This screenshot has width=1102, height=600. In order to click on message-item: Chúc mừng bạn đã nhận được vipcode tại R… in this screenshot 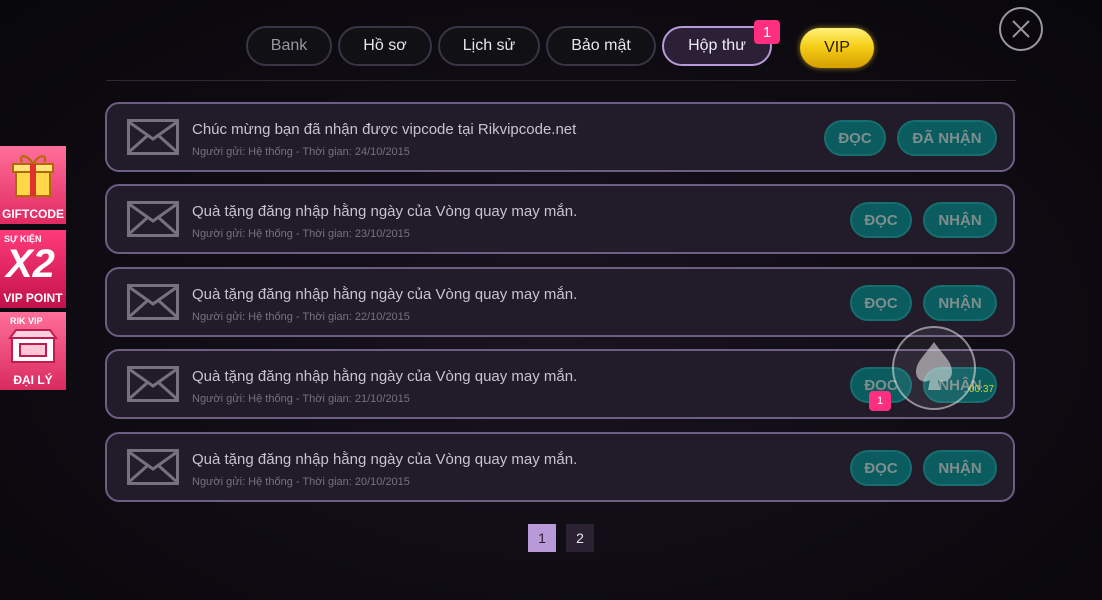, I will do `click(560, 137)`.